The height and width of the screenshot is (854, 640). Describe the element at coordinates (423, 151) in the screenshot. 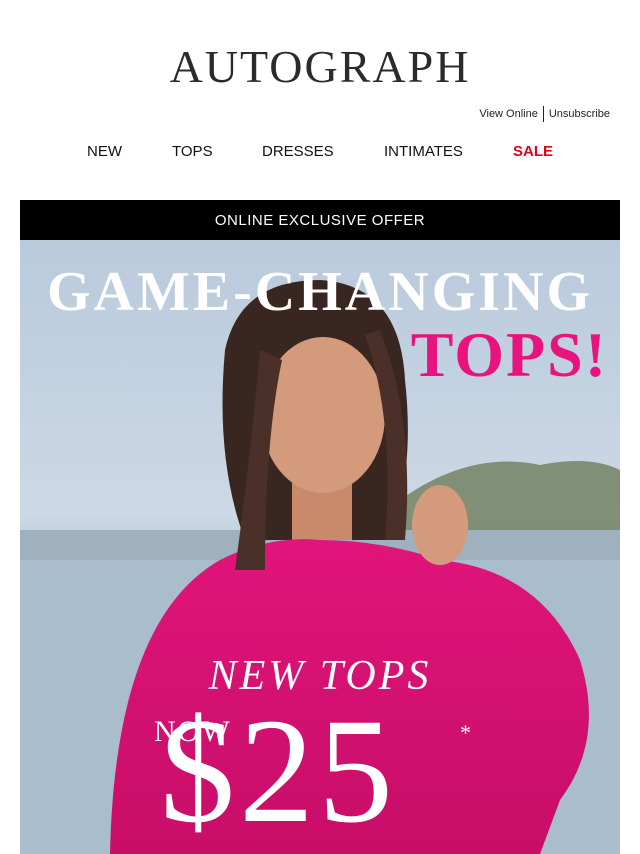

I see `nav-item-intimates: INTIMATES` at that location.